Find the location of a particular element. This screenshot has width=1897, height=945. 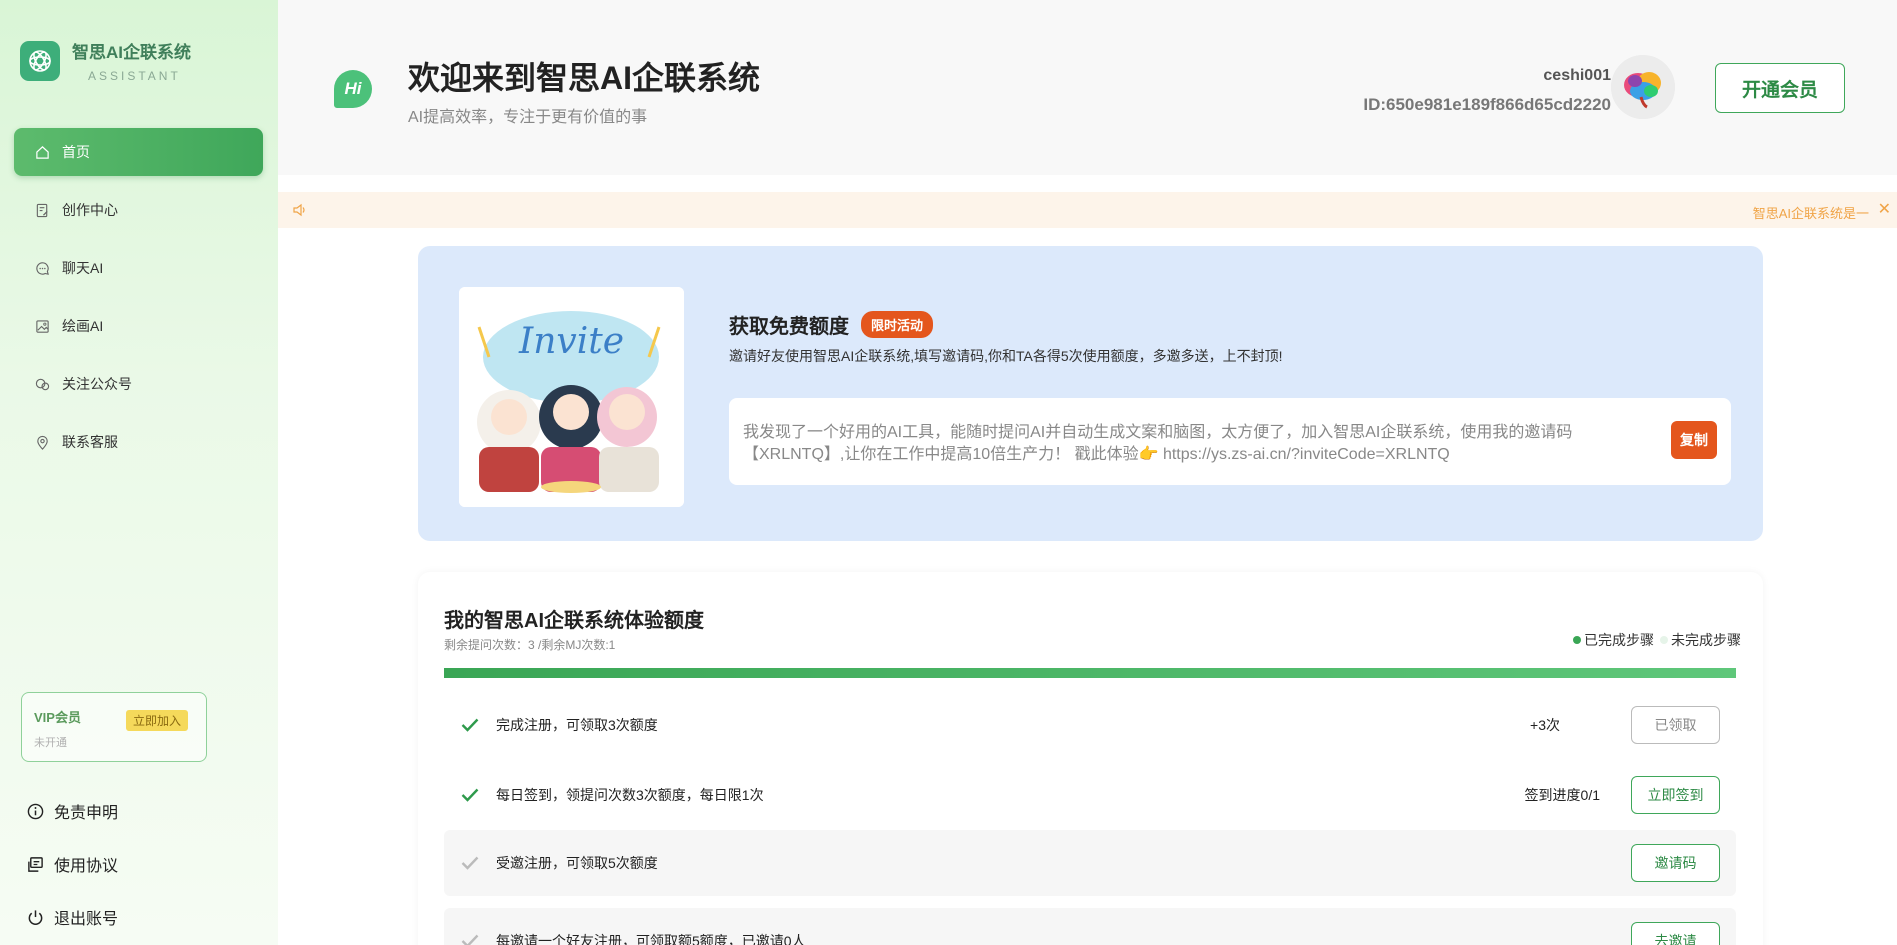

agreement-icon is located at coordinates (35, 864).